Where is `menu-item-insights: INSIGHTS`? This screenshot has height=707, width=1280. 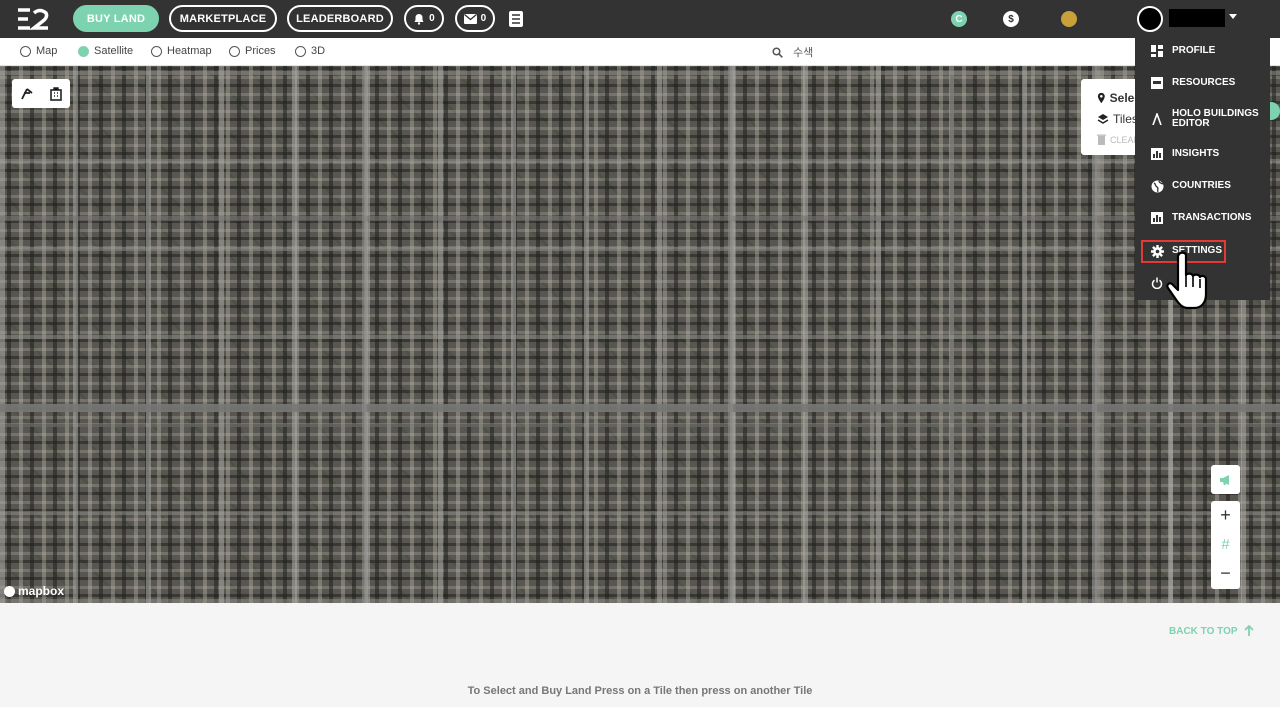
menu-item-insights: INSIGHTS is located at coordinates (1202, 154).